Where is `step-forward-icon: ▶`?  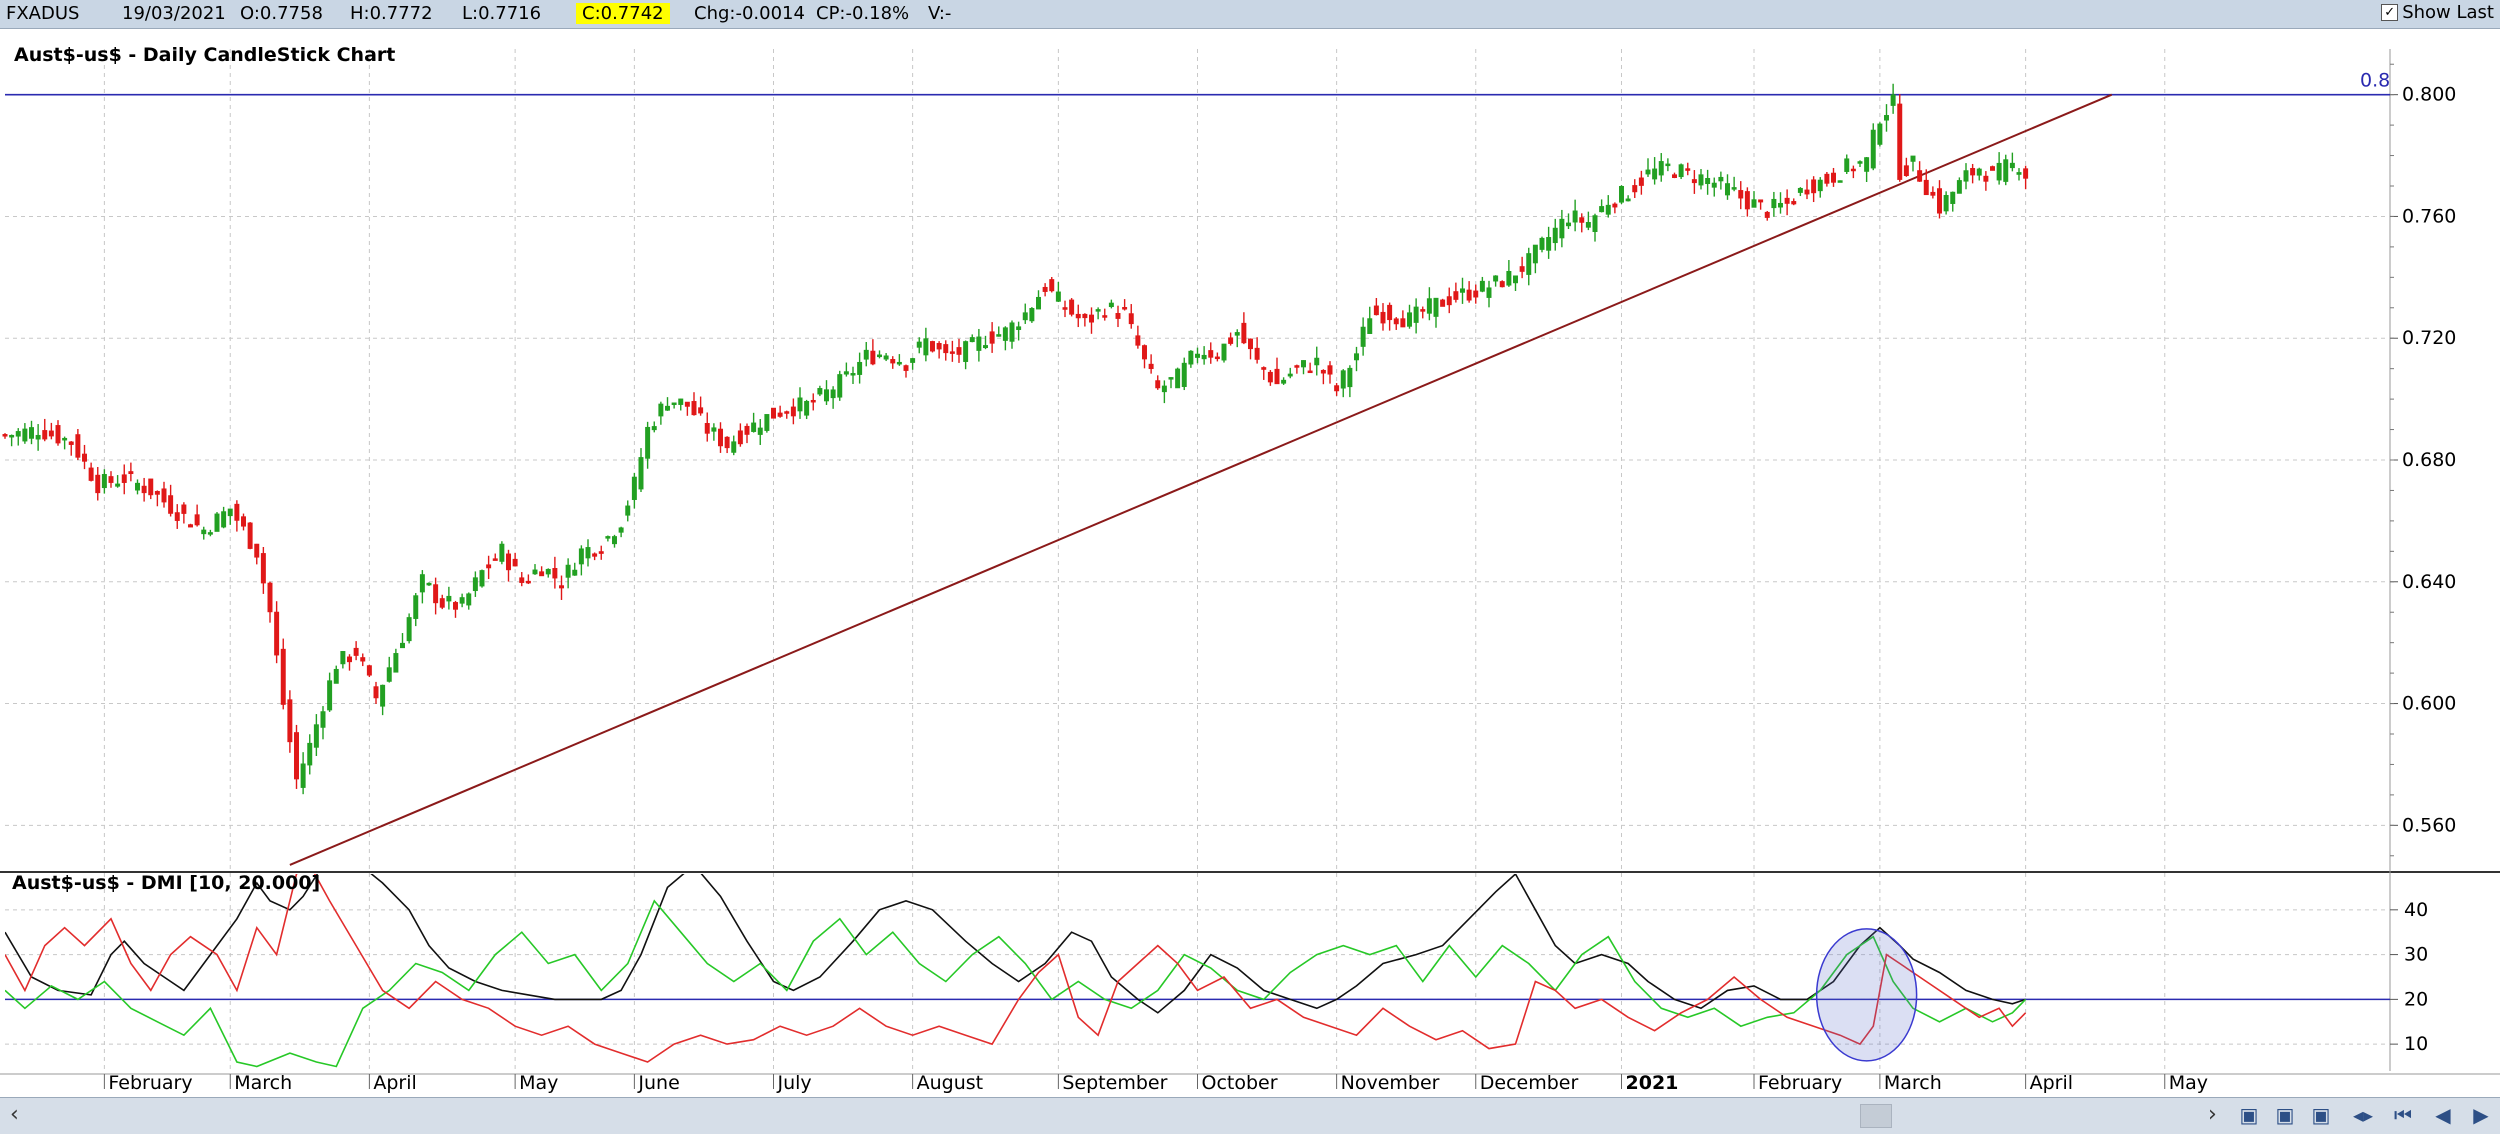 step-forward-icon: ▶ is located at coordinates (2481, 1115).